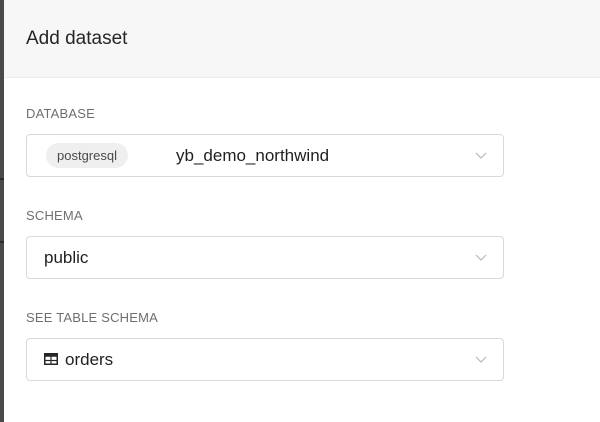 The width and height of the screenshot is (600, 422). I want to click on database-select: postgresql yb_demo_northwind, so click(265, 155).